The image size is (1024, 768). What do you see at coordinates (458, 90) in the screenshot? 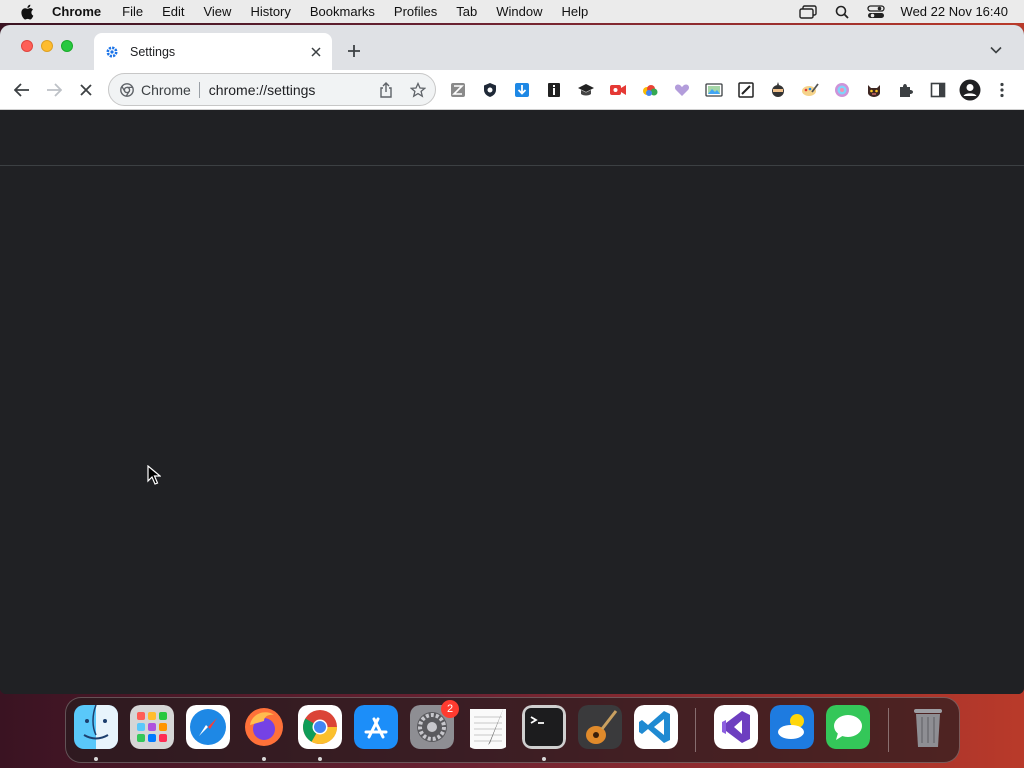
I see `zotero-icon` at bounding box center [458, 90].